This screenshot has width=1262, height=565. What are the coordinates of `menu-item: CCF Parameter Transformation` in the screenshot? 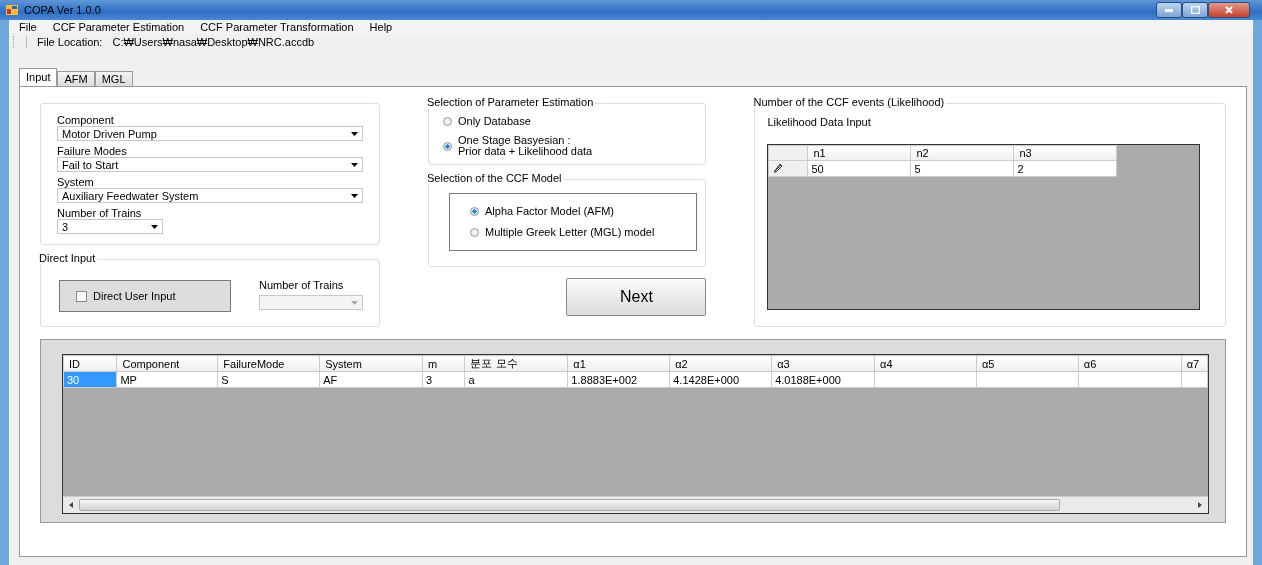 It's located at (277, 27).